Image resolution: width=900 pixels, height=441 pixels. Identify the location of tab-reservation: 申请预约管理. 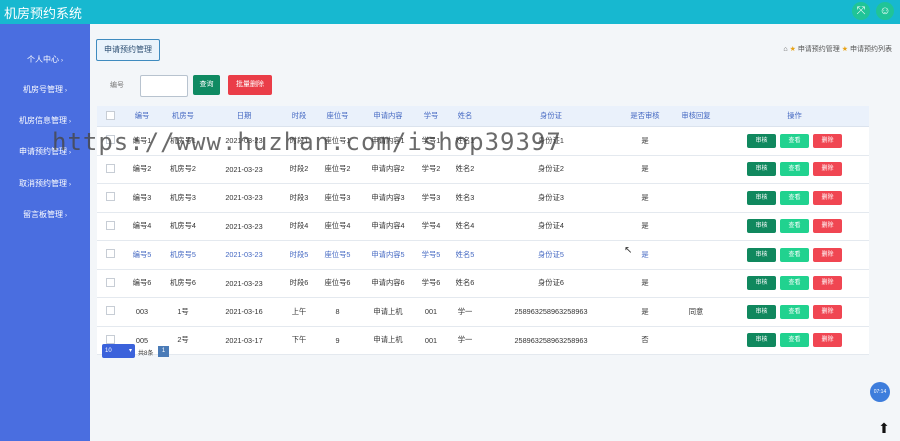
(128, 50).